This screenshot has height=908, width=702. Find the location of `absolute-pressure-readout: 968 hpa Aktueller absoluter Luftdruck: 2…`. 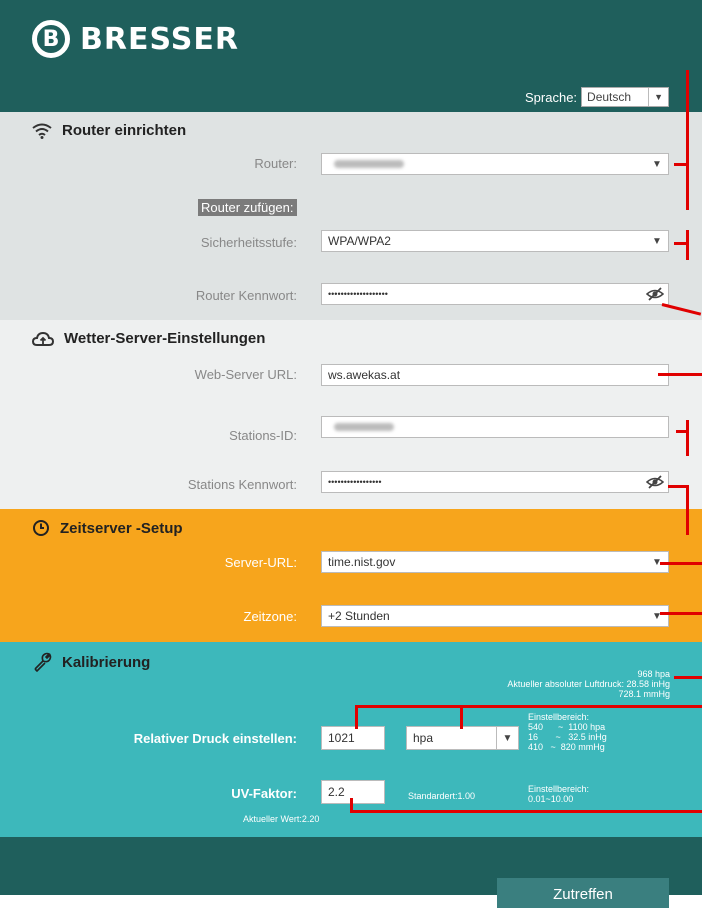

absolute-pressure-readout: 968 hpa Aktueller absoluter Luftdruck: 2… is located at coordinates (550, 684).